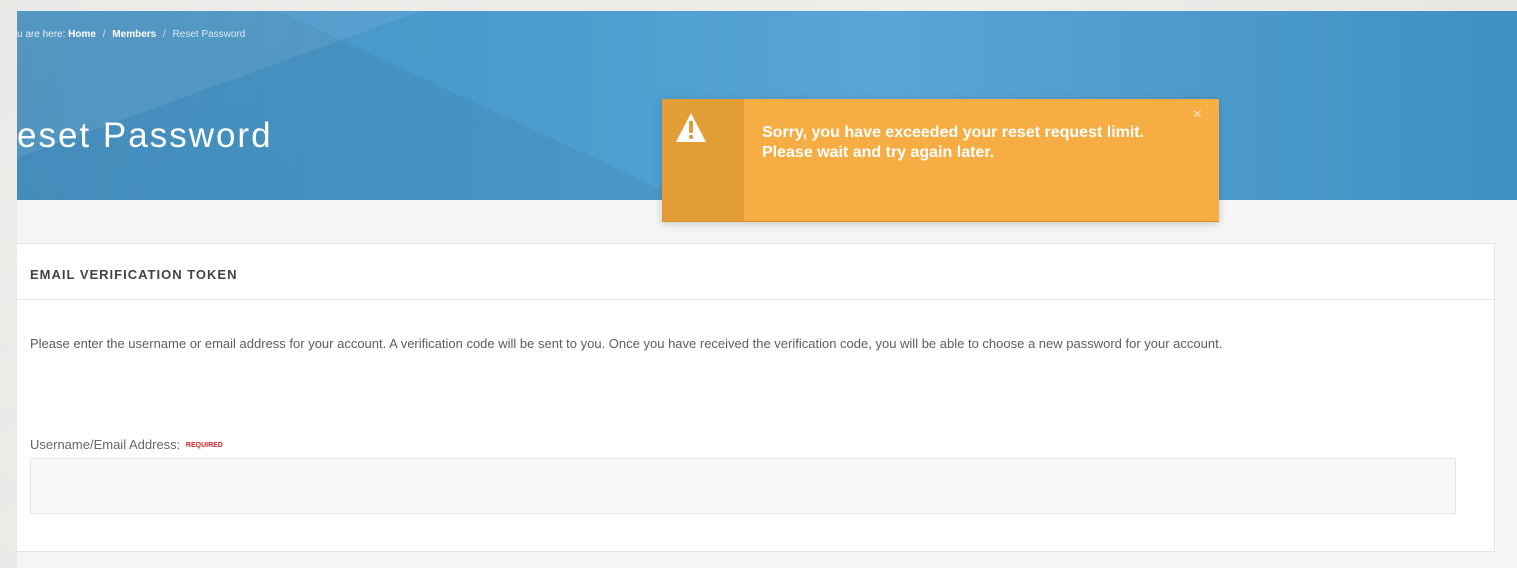 This screenshot has width=1517, height=568. What do you see at coordinates (204, 446) in the screenshot?
I see `required-badge: REQUIRED` at bounding box center [204, 446].